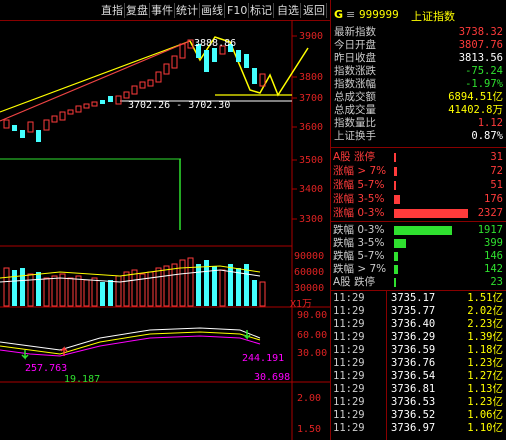 The width and height of the screenshot is (506, 440). Describe the element at coordinates (338, 14) in the screenshot. I see `g-label: G` at that location.